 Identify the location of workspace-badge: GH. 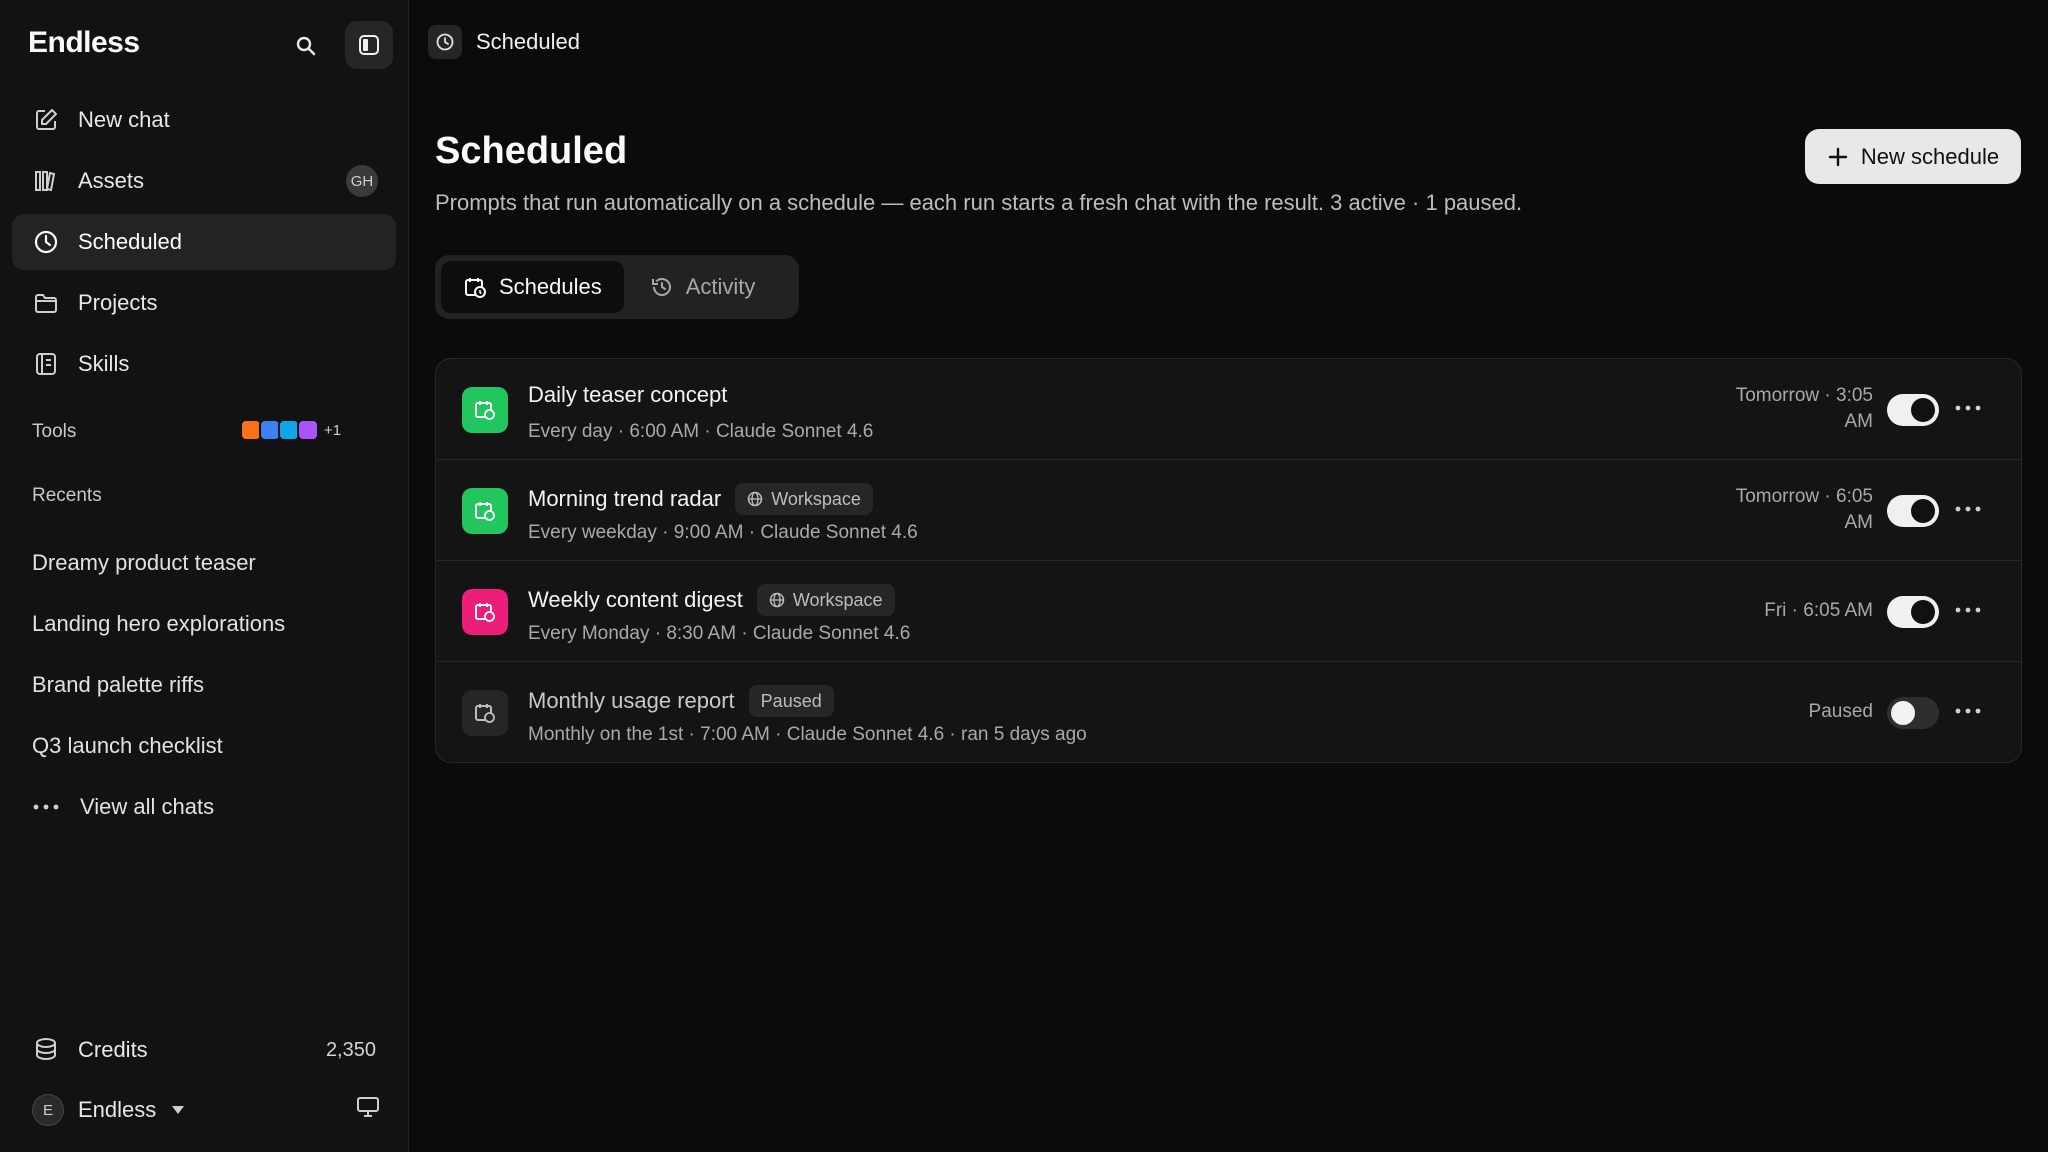
(362, 181).